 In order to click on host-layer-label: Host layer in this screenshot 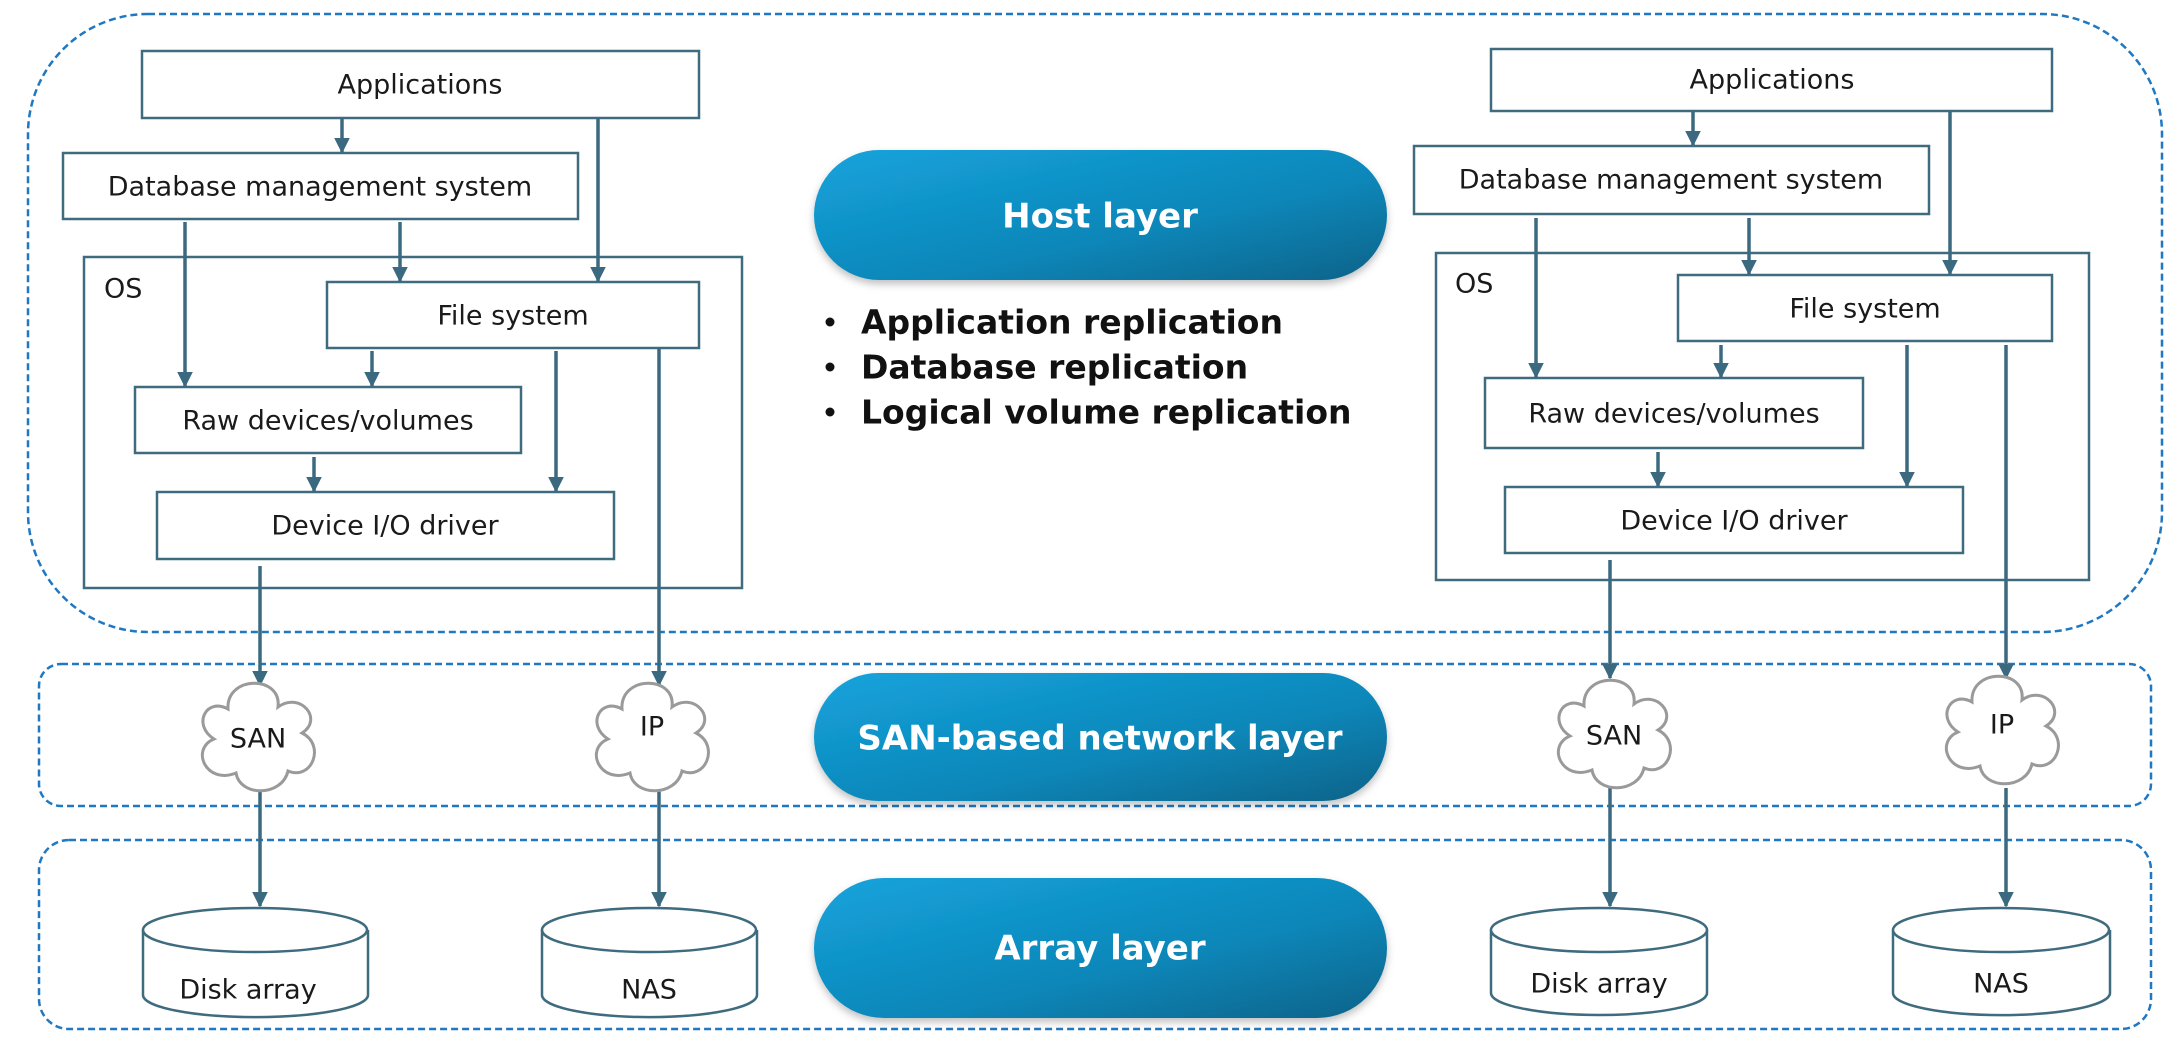, I will do `click(1100, 217)`.